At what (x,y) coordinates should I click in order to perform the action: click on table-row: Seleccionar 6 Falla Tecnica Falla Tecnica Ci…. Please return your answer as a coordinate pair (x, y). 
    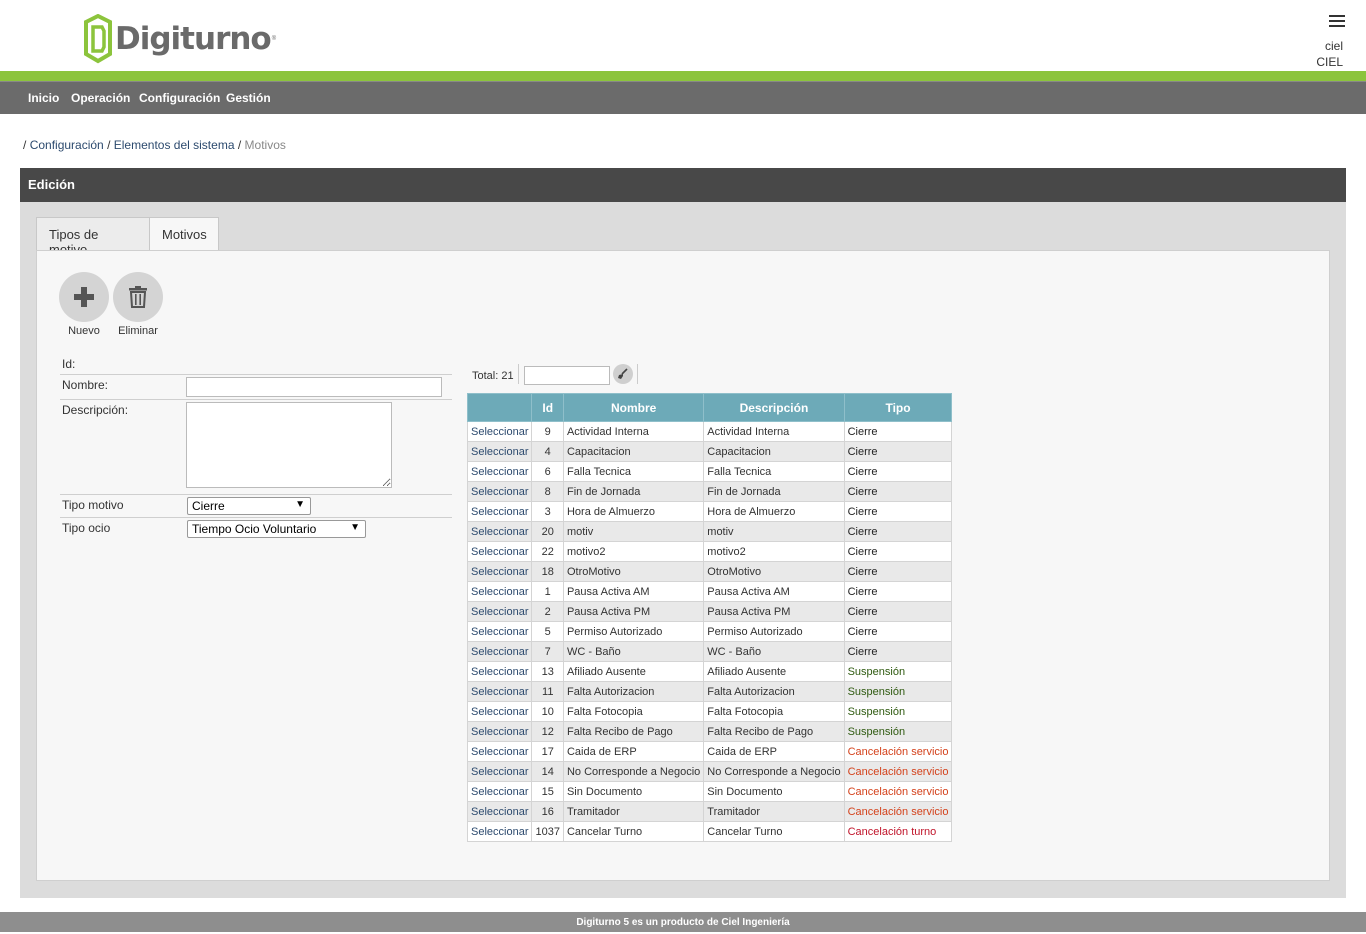
    Looking at the image, I should click on (709, 471).